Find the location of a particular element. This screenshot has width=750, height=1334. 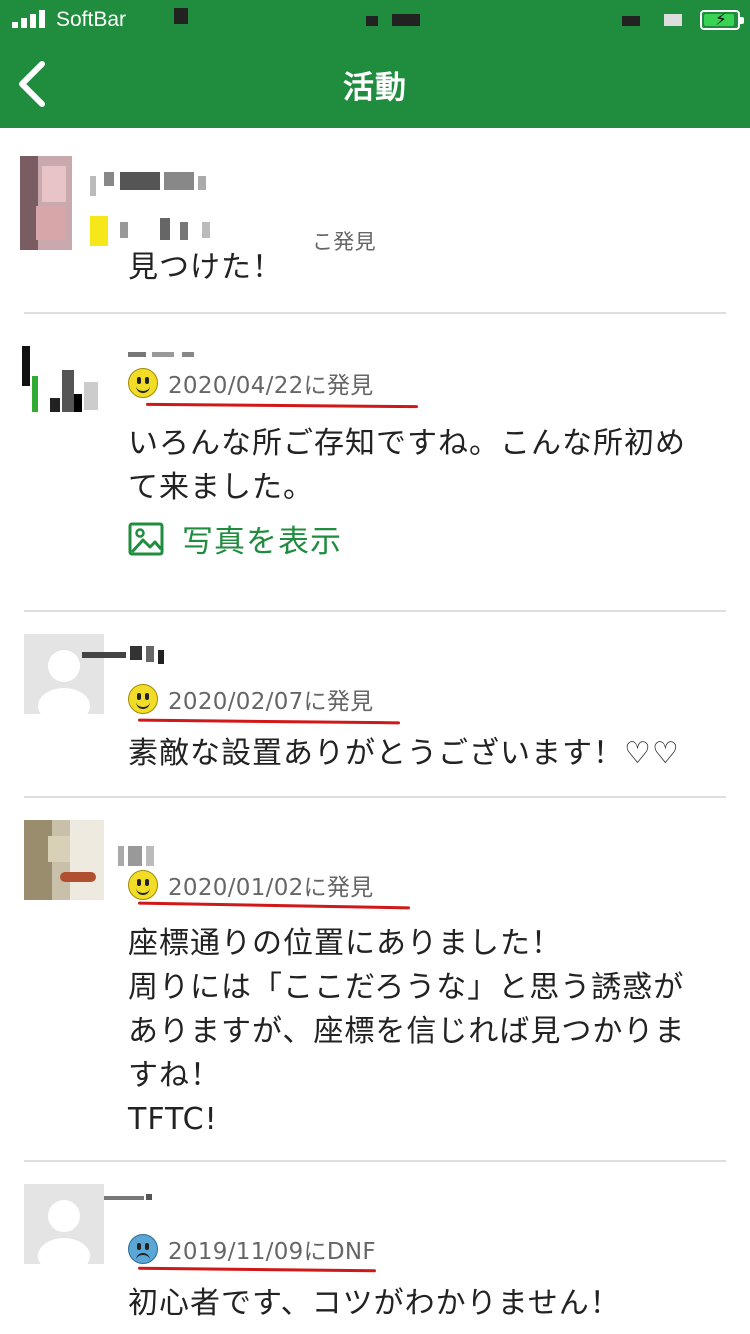

dnf-date: 2019/11/09にDNF is located at coordinates (252, 1249).